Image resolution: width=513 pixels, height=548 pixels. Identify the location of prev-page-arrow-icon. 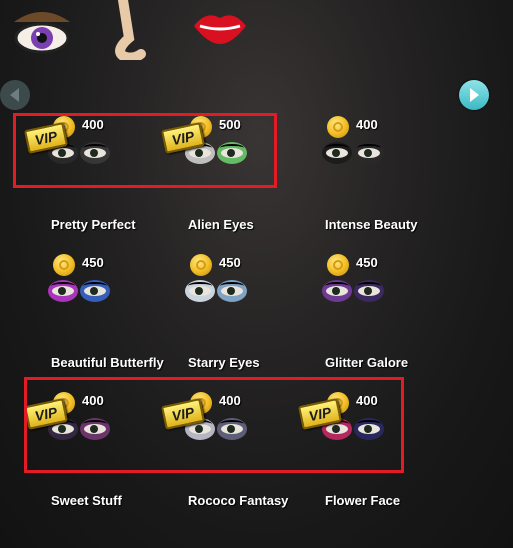
(15, 95).